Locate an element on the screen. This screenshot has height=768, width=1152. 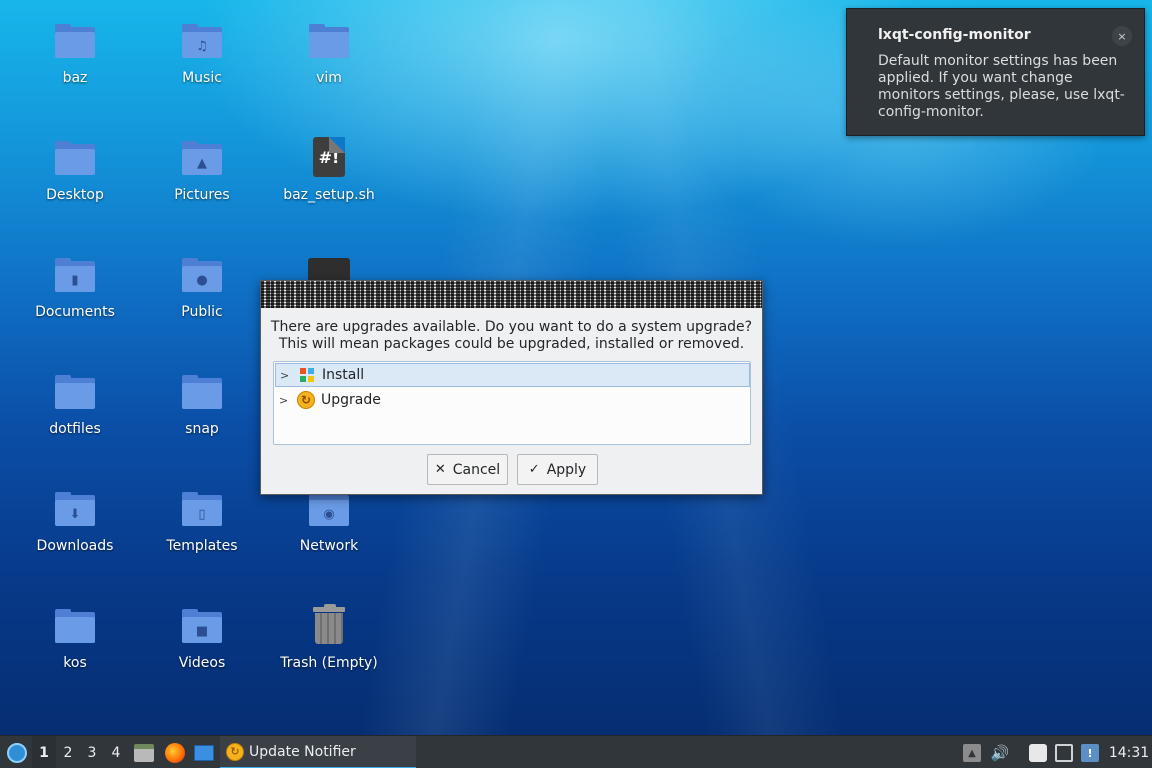
trash-icon is located at coordinates (329, 626).